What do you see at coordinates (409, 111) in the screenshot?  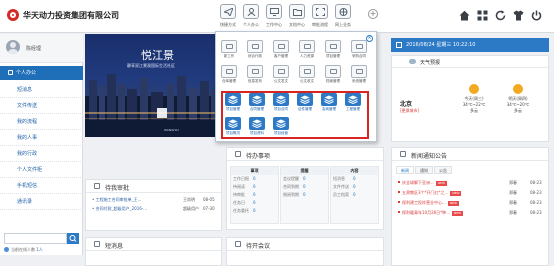 I see `change-city-link: [更换城市]` at bounding box center [409, 111].